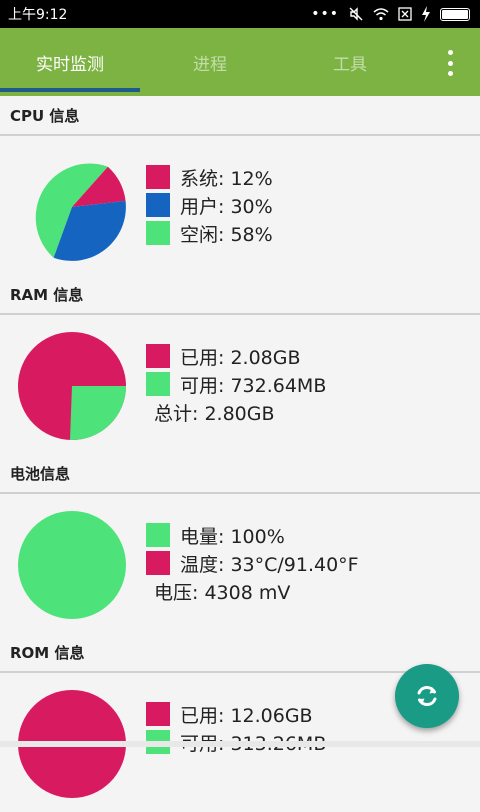  Describe the element at coordinates (405, 14) in the screenshot. I see `sim-x-icon` at that location.